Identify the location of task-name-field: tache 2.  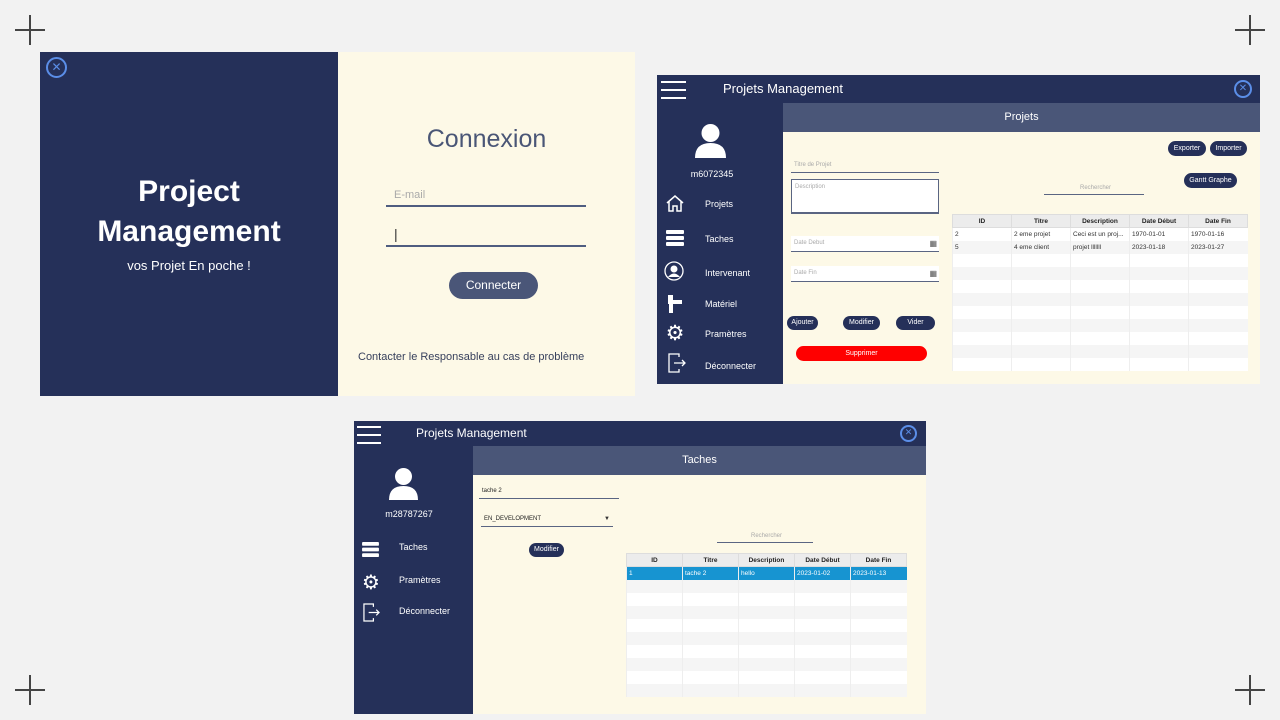
(549, 491).